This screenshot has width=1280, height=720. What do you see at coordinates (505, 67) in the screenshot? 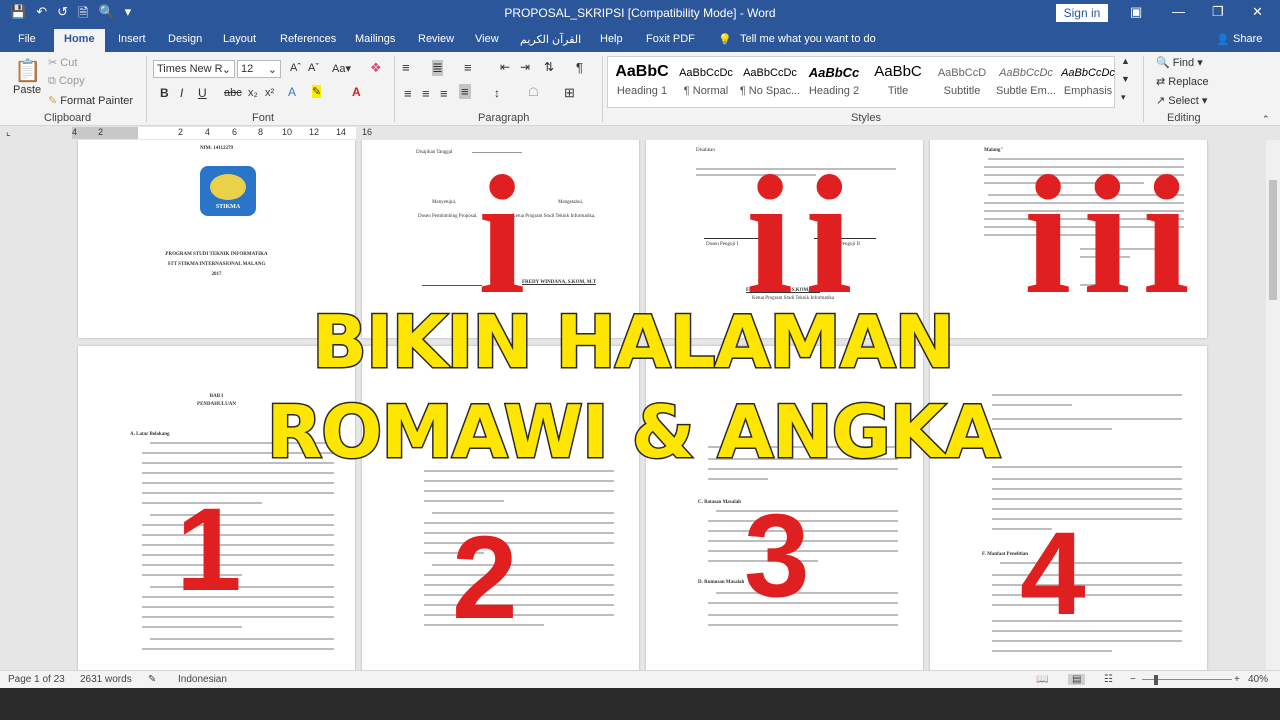
I see `decrease-indent-icon: ⇤` at bounding box center [505, 67].